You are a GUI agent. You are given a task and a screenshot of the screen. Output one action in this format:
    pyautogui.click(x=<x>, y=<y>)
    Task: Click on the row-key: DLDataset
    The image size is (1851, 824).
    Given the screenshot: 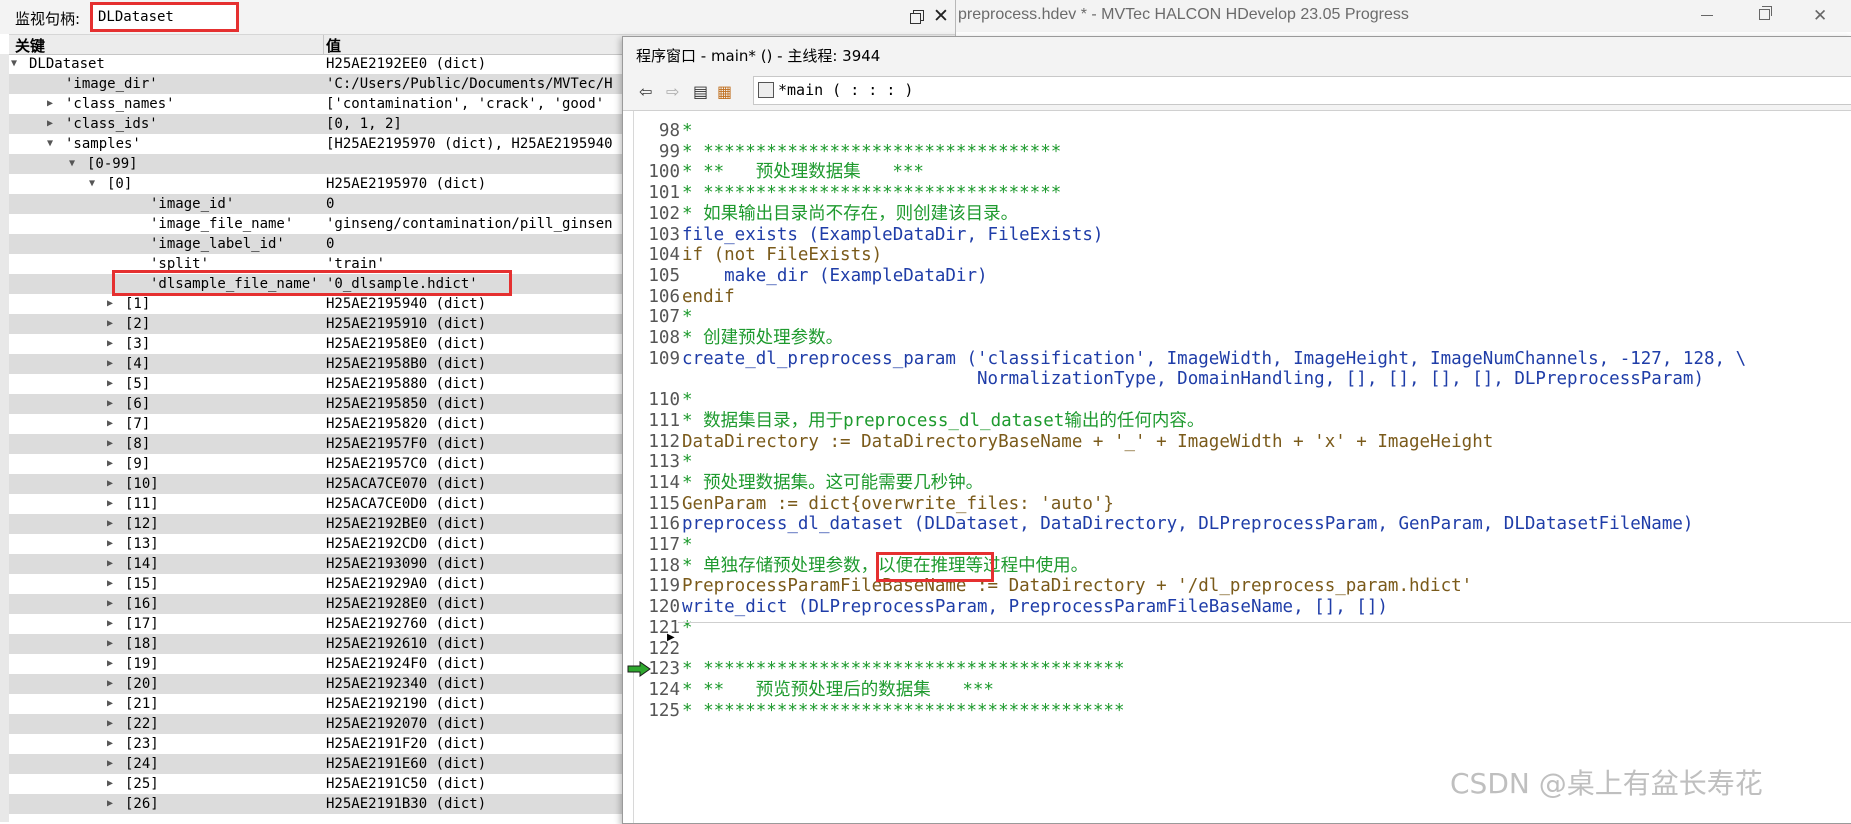 What is the action you would take?
    pyautogui.click(x=67, y=64)
    